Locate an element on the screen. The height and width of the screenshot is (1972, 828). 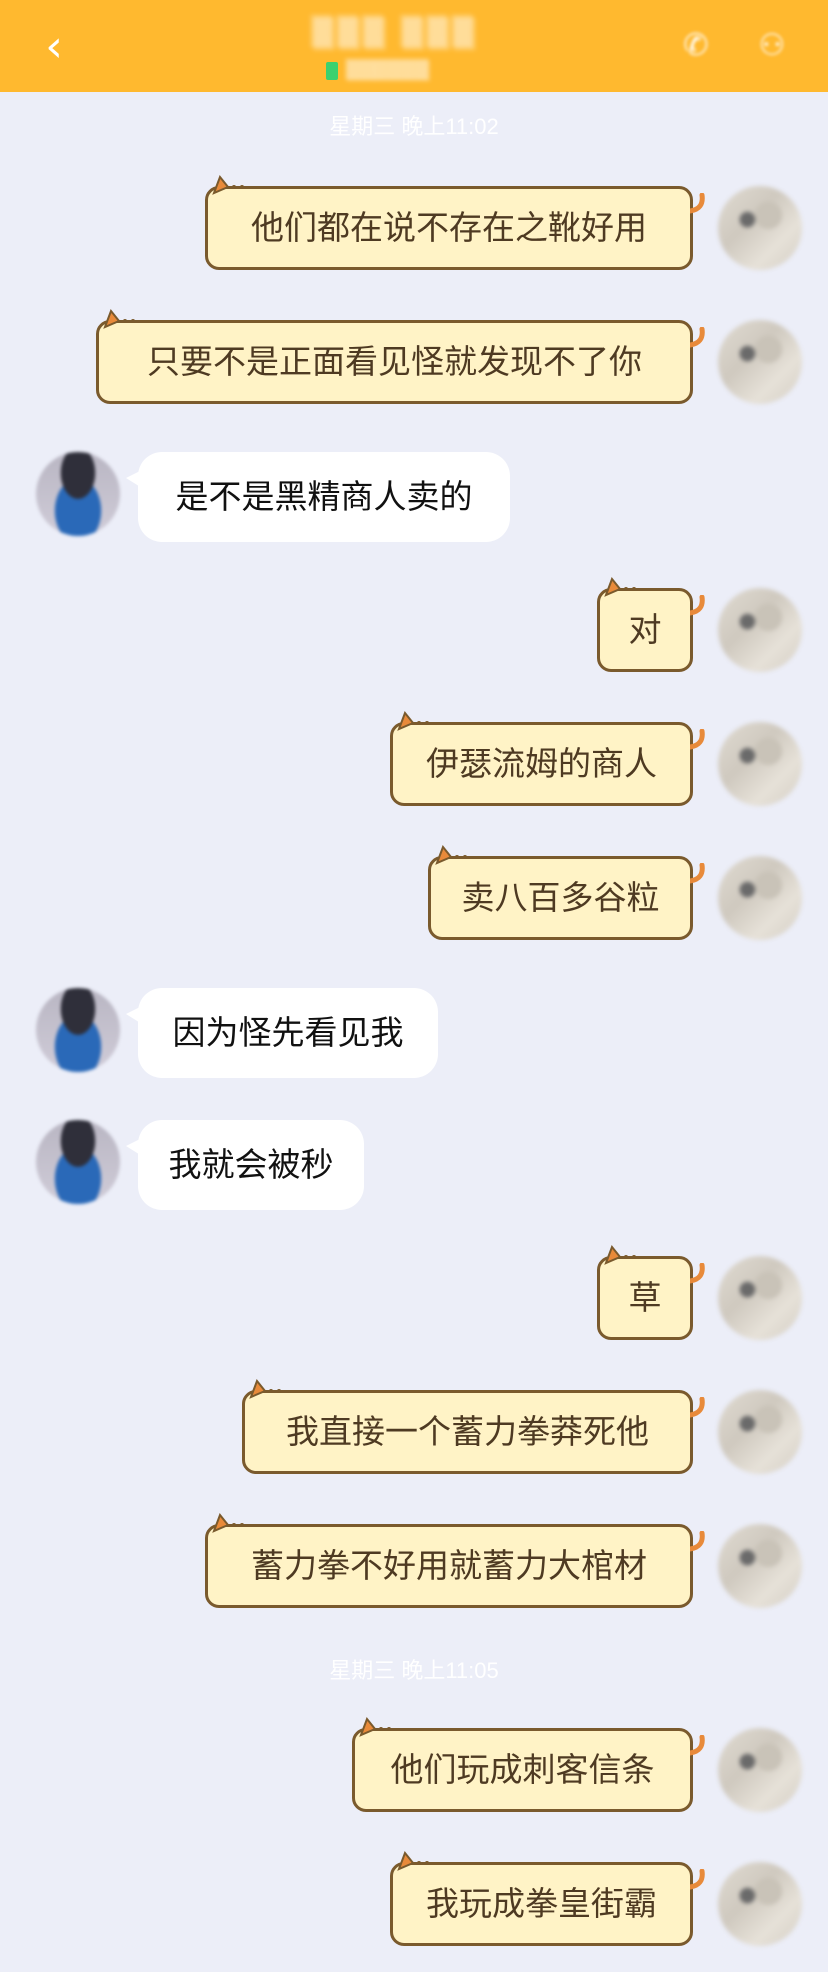
timestamp: 星期三 晚上11:05 is located at coordinates (414, 1670).